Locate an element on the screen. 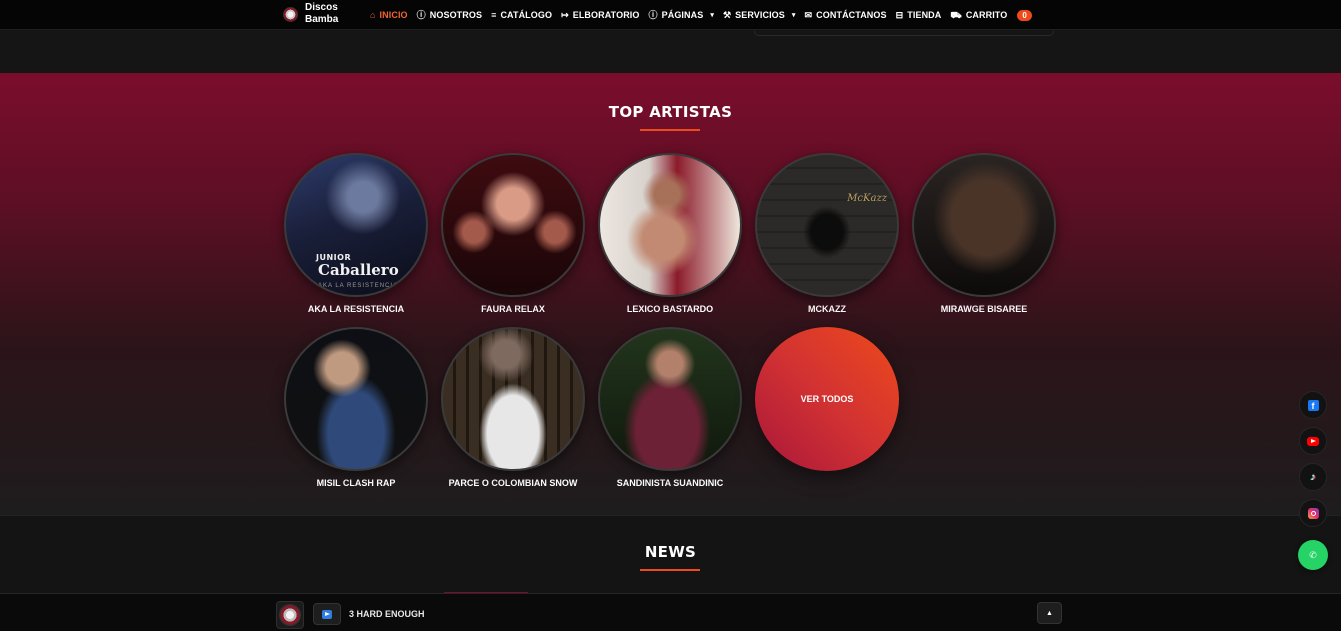  artist-card: SANDINISTA SUANDINIC is located at coordinates (670, 407).